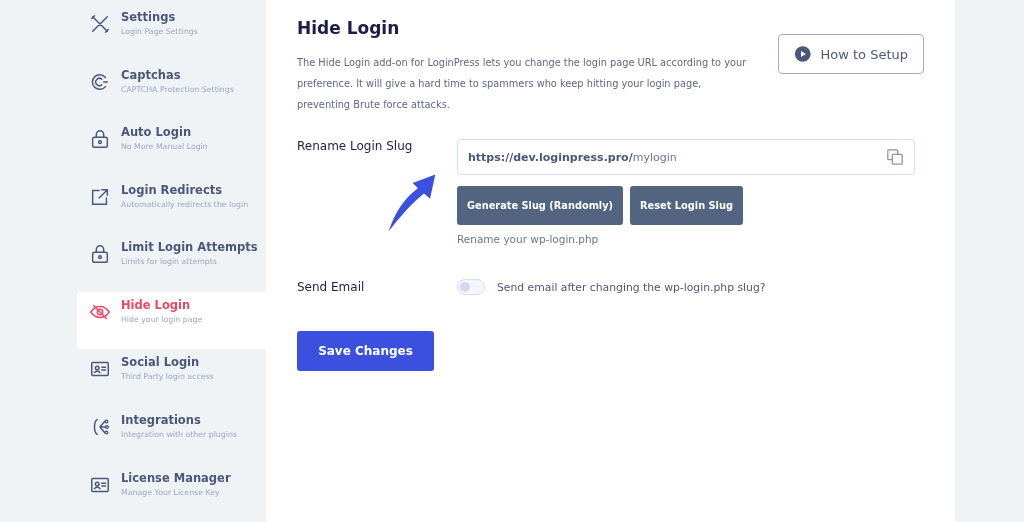  I want to click on save-changes-button: Save Changes, so click(365, 351).